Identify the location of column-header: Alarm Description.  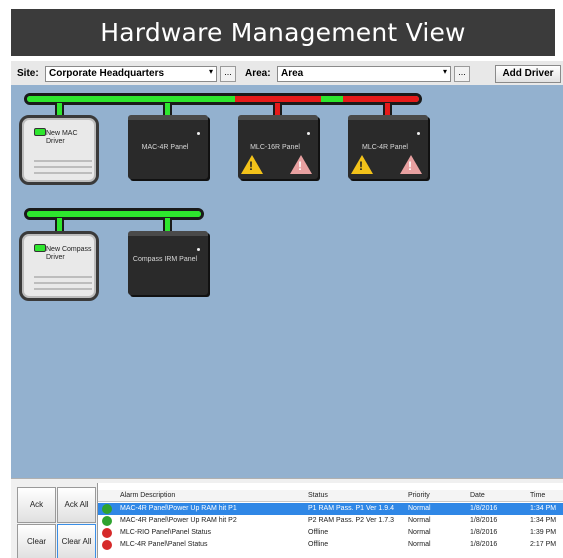
(147, 496).